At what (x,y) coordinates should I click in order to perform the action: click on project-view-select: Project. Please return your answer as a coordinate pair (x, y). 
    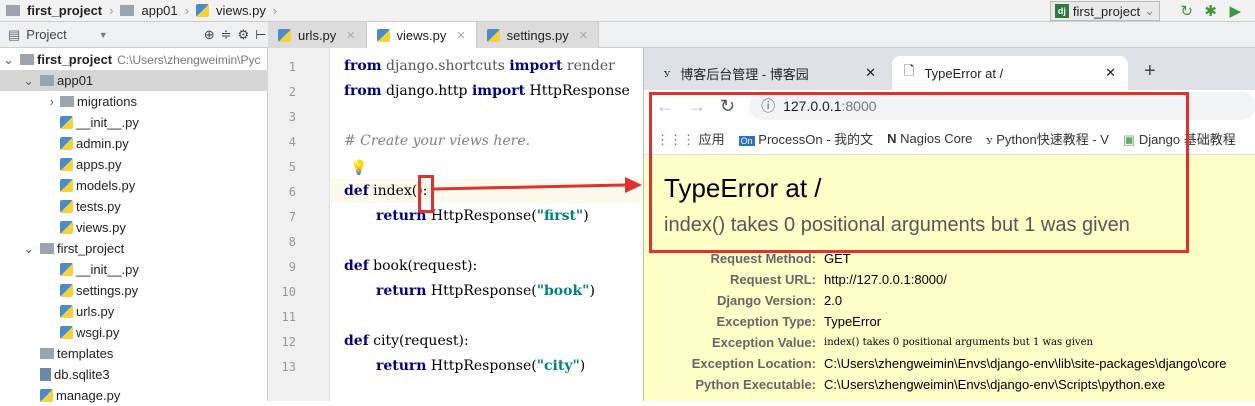
    Looking at the image, I should click on (46, 34).